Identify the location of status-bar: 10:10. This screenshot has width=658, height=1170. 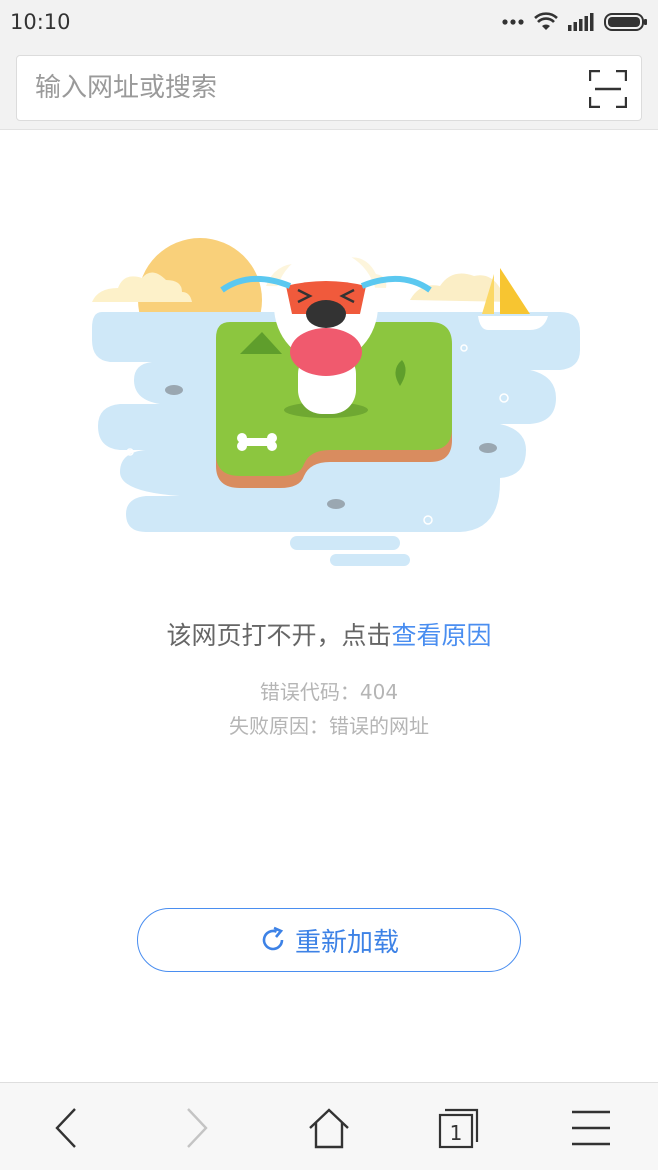
(329, 22).